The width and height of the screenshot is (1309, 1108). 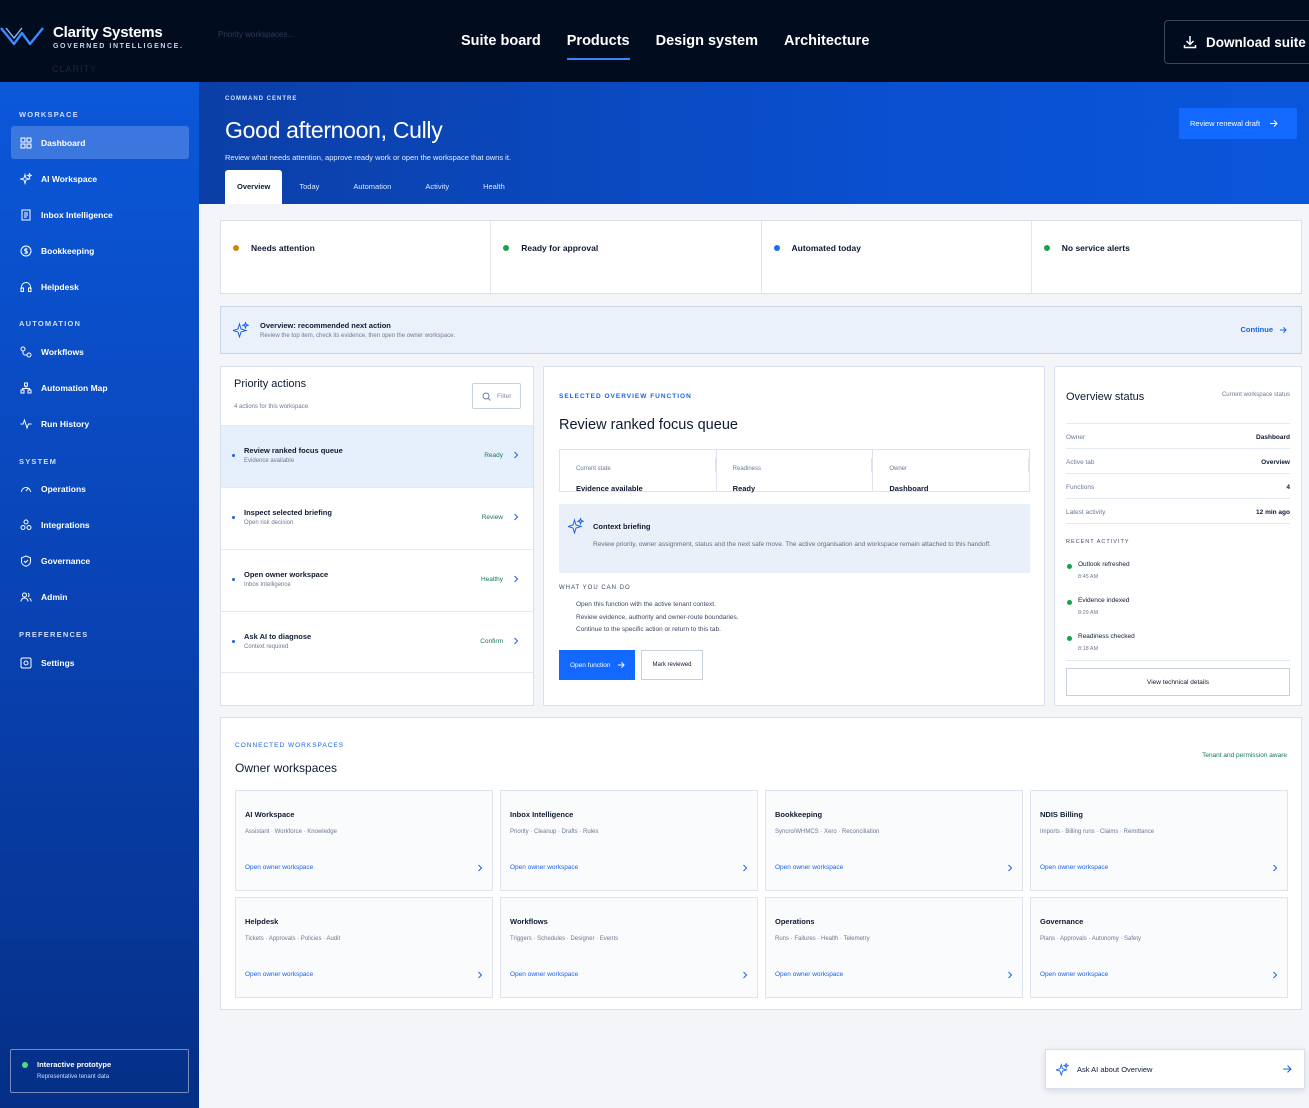 What do you see at coordinates (951, 471) in the screenshot?
I see `field-owner: Owner Dashboard` at bounding box center [951, 471].